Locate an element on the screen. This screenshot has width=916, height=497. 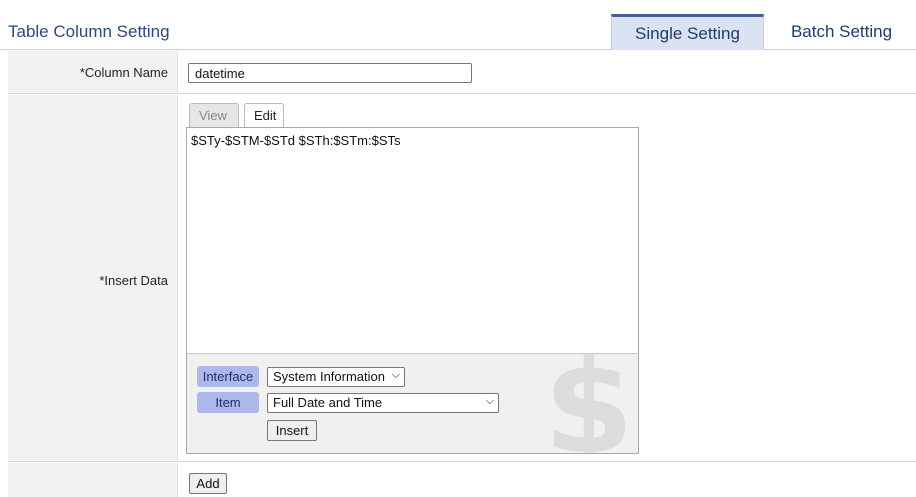
insert-data-label-cell: *Insert Data is located at coordinates (93, 278).